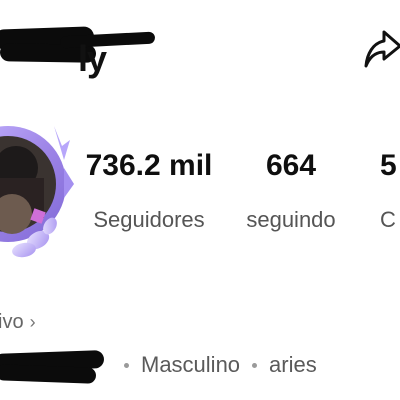 This screenshot has width=400, height=400. I want to click on following-count: 664, so click(291, 165).